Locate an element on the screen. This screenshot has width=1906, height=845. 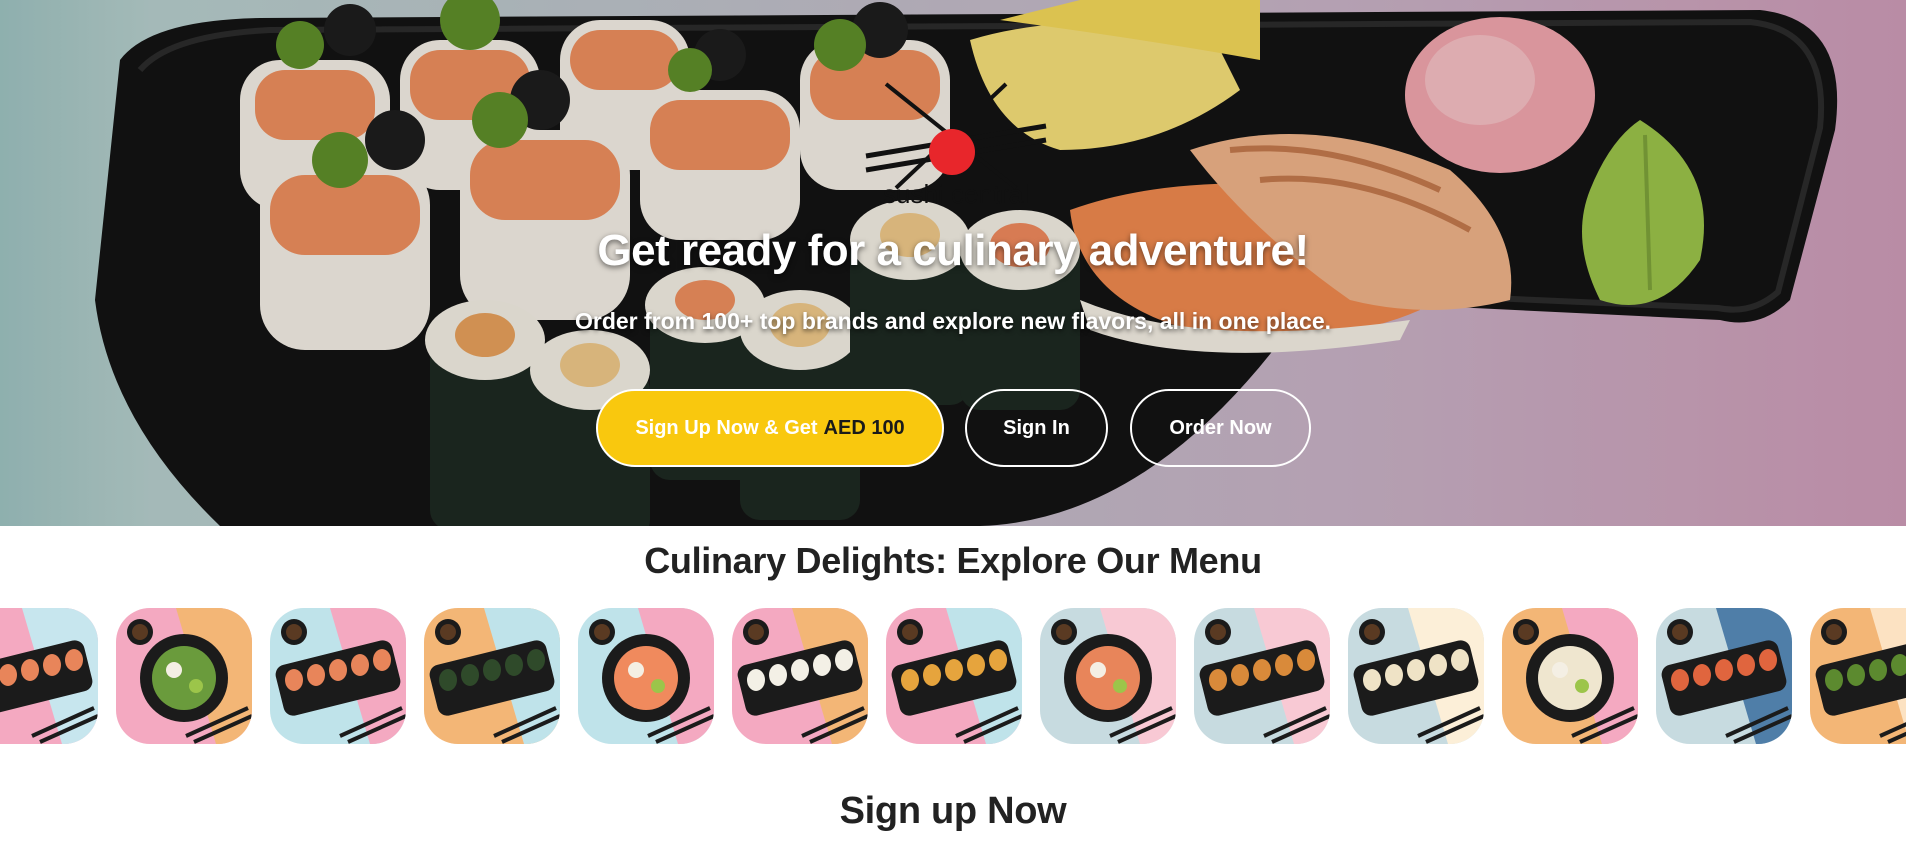
signup-bonus-button: Sign Up Now & Get AED 100 is located at coordinates (770, 428).